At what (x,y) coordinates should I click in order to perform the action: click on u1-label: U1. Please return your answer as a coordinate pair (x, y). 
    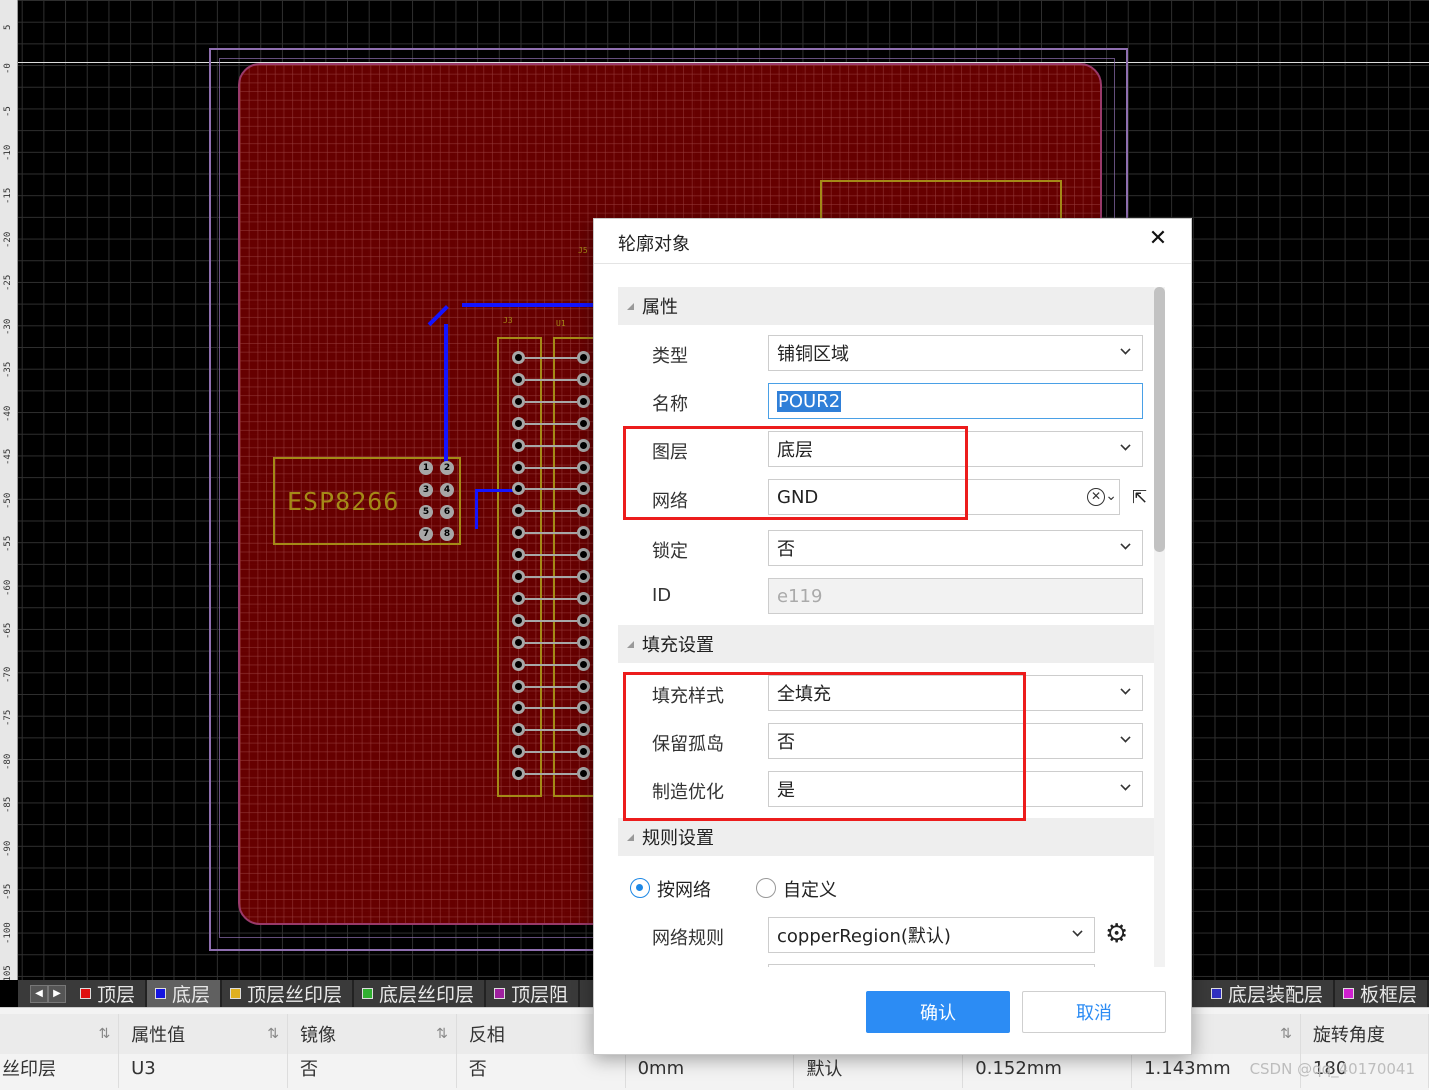
    Looking at the image, I should click on (561, 323).